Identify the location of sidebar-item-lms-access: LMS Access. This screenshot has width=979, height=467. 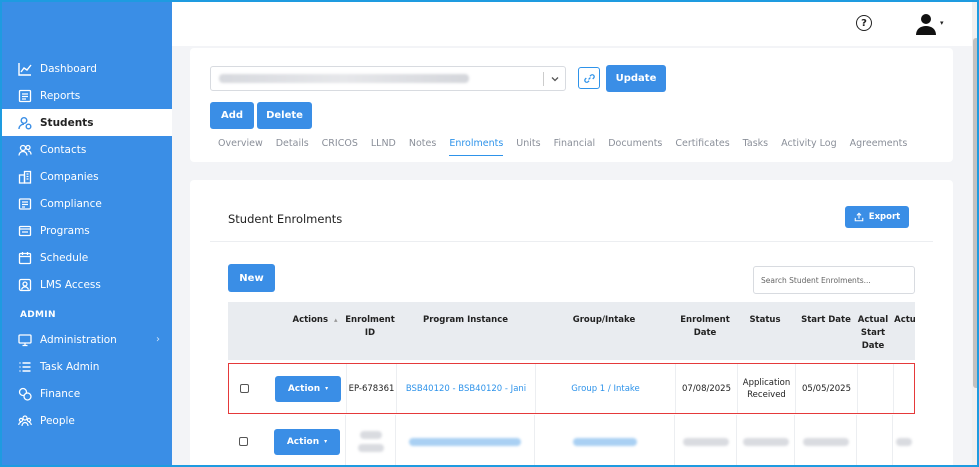
(87, 284).